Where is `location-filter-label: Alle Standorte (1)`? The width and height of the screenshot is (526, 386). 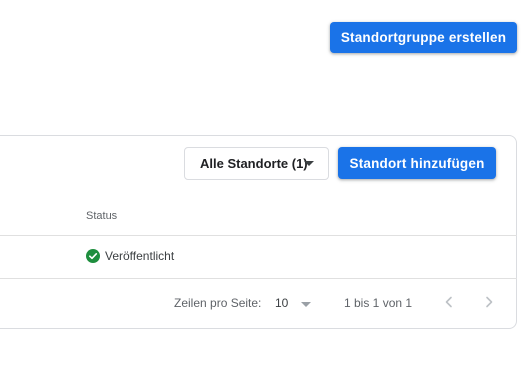 location-filter-label: Alle Standorte (1) is located at coordinates (254, 163).